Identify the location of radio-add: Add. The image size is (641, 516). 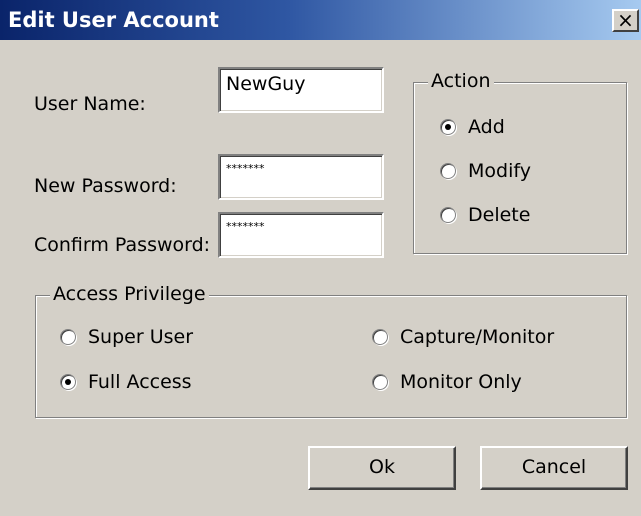
(472, 127).